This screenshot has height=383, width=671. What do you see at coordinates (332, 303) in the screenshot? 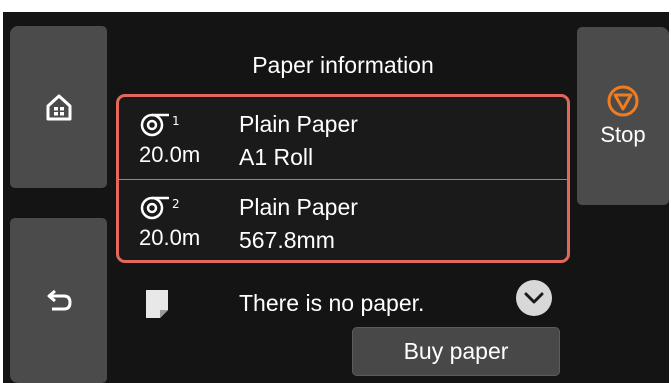
I see `sheet-status-text: There is no paper.` at bounding box center [332, 303].